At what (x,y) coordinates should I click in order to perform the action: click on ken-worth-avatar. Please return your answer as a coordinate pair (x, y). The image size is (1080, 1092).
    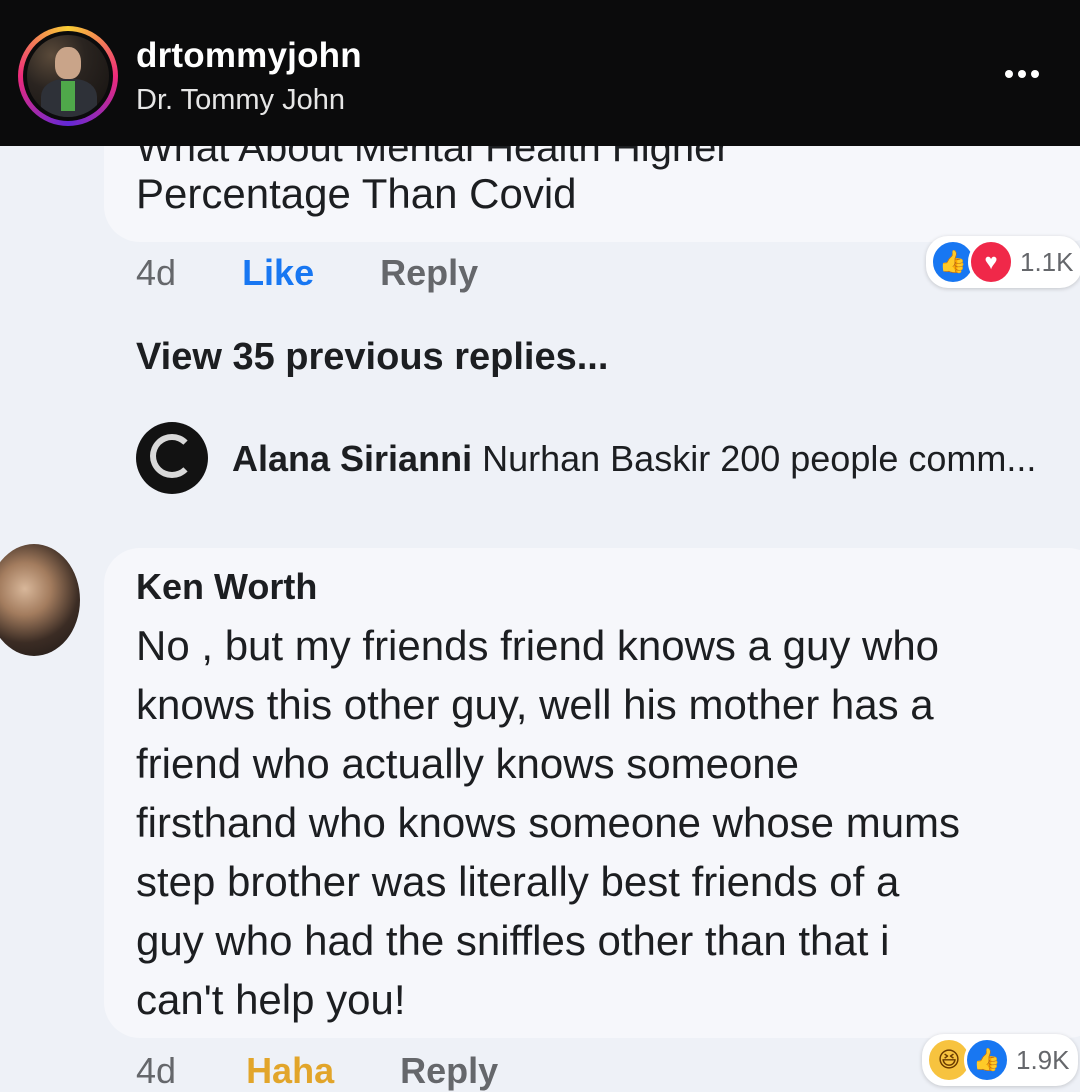
    Looking at the image, I should click on (40, 600).